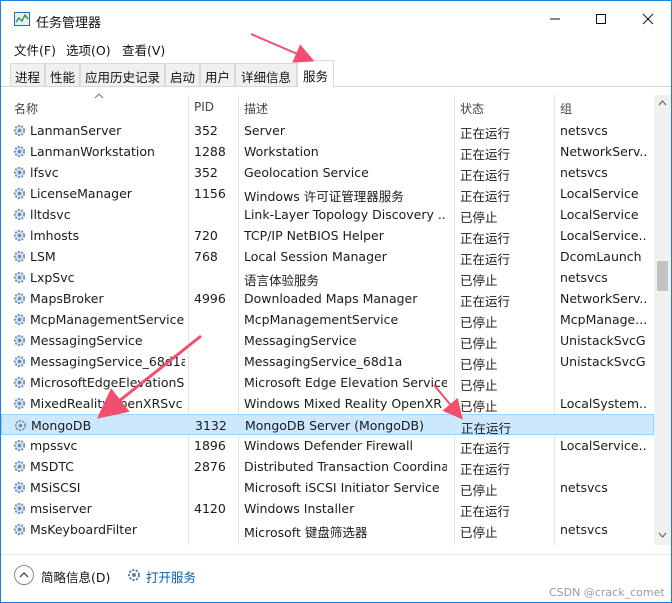 The width and height of the screenshot is (672, 603). Describe the element at coordinates (210, 151) in the screenshot. I see `cell-pid: 1288` at that location.